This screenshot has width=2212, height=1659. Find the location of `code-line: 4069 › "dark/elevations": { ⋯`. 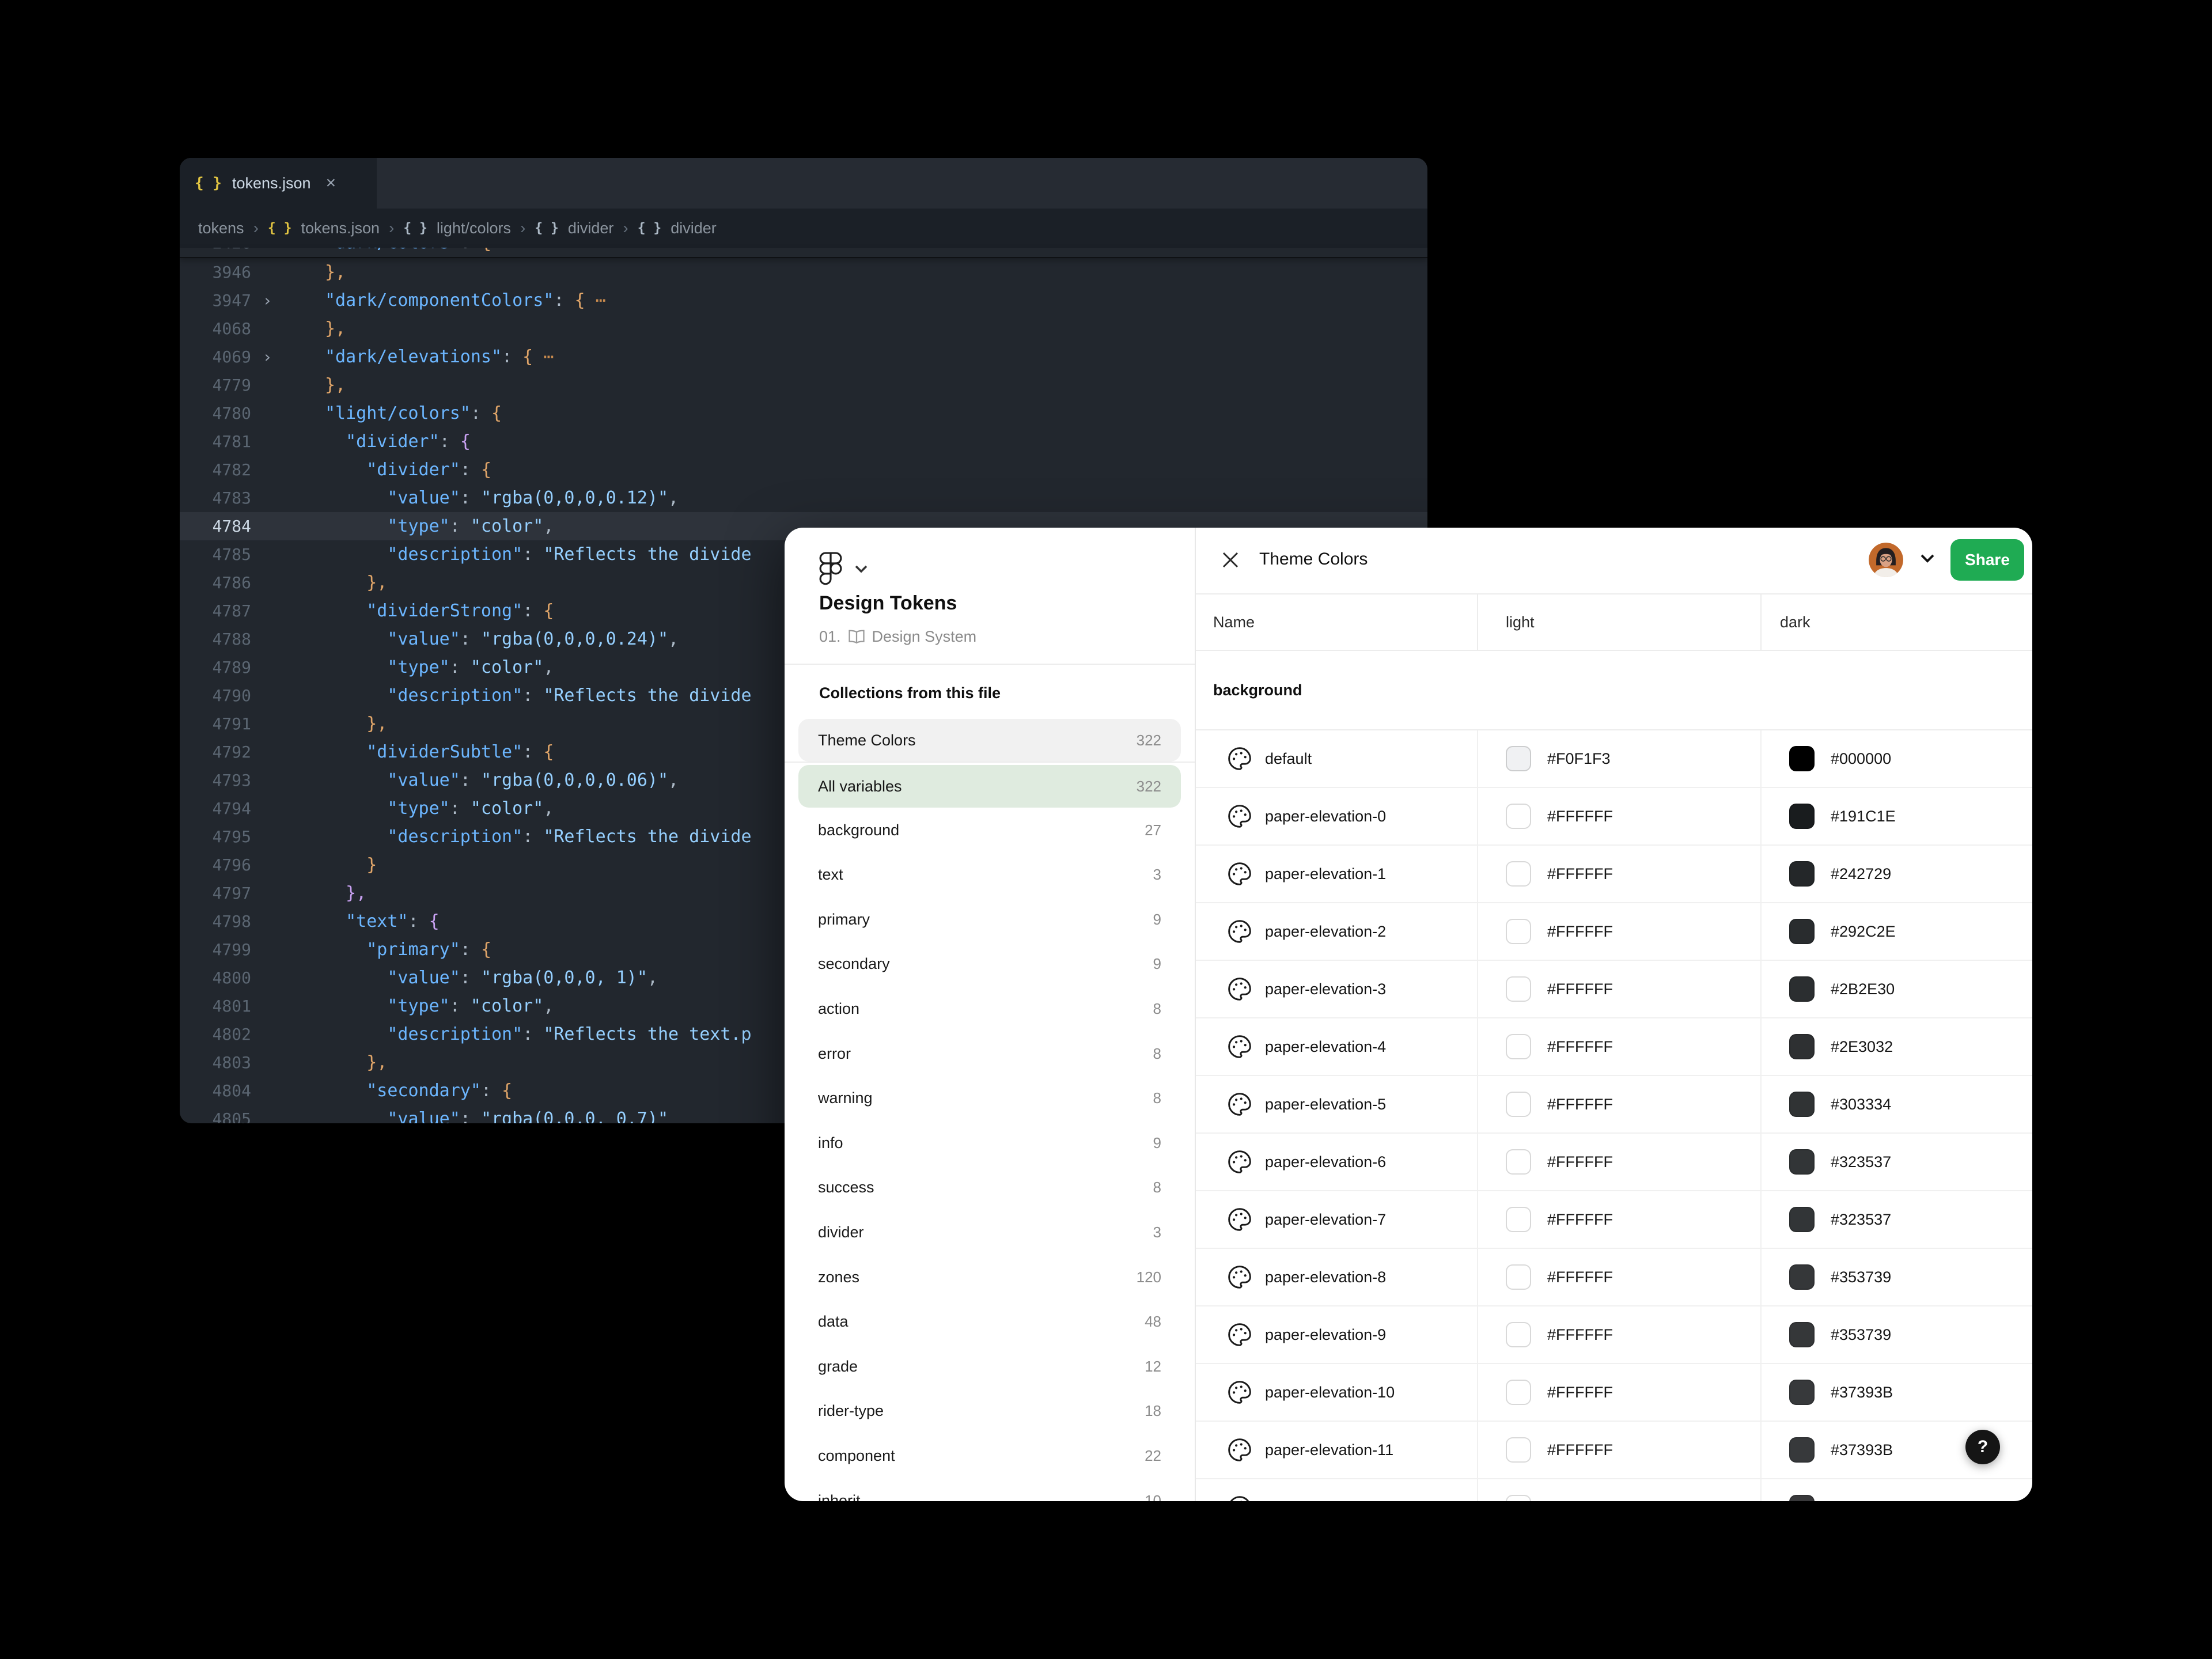

code-line: 4069 › "dark/elevations": { ⋯ is located at coordinates (803, 357).